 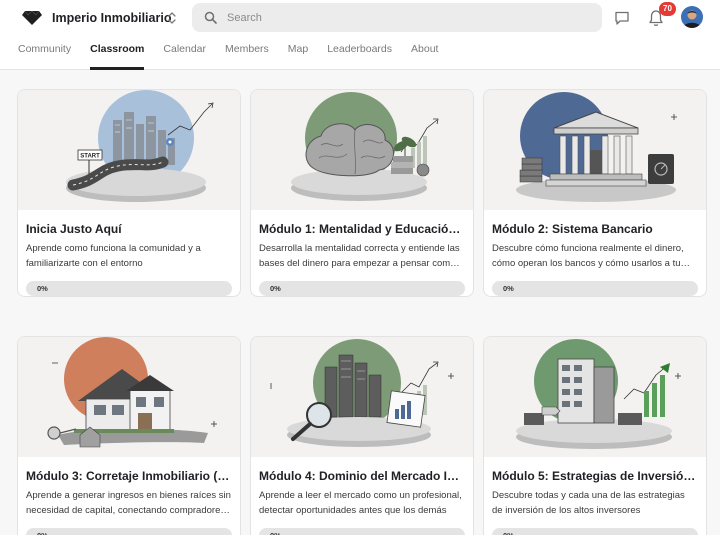 What do you see at coordinates (184, 56) in the screenshot?
I see `tab-calendar: Calendar` at bounding box center [184, 56].